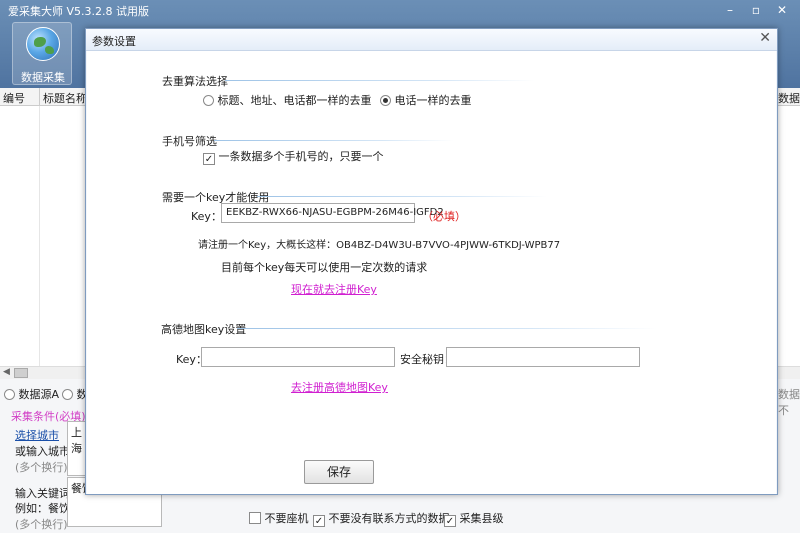 The width and height of the screenshot is (800, 533). Describe the element at coordinates (339, 472) in the screenshot. I see `save-button: 保存` at that location.